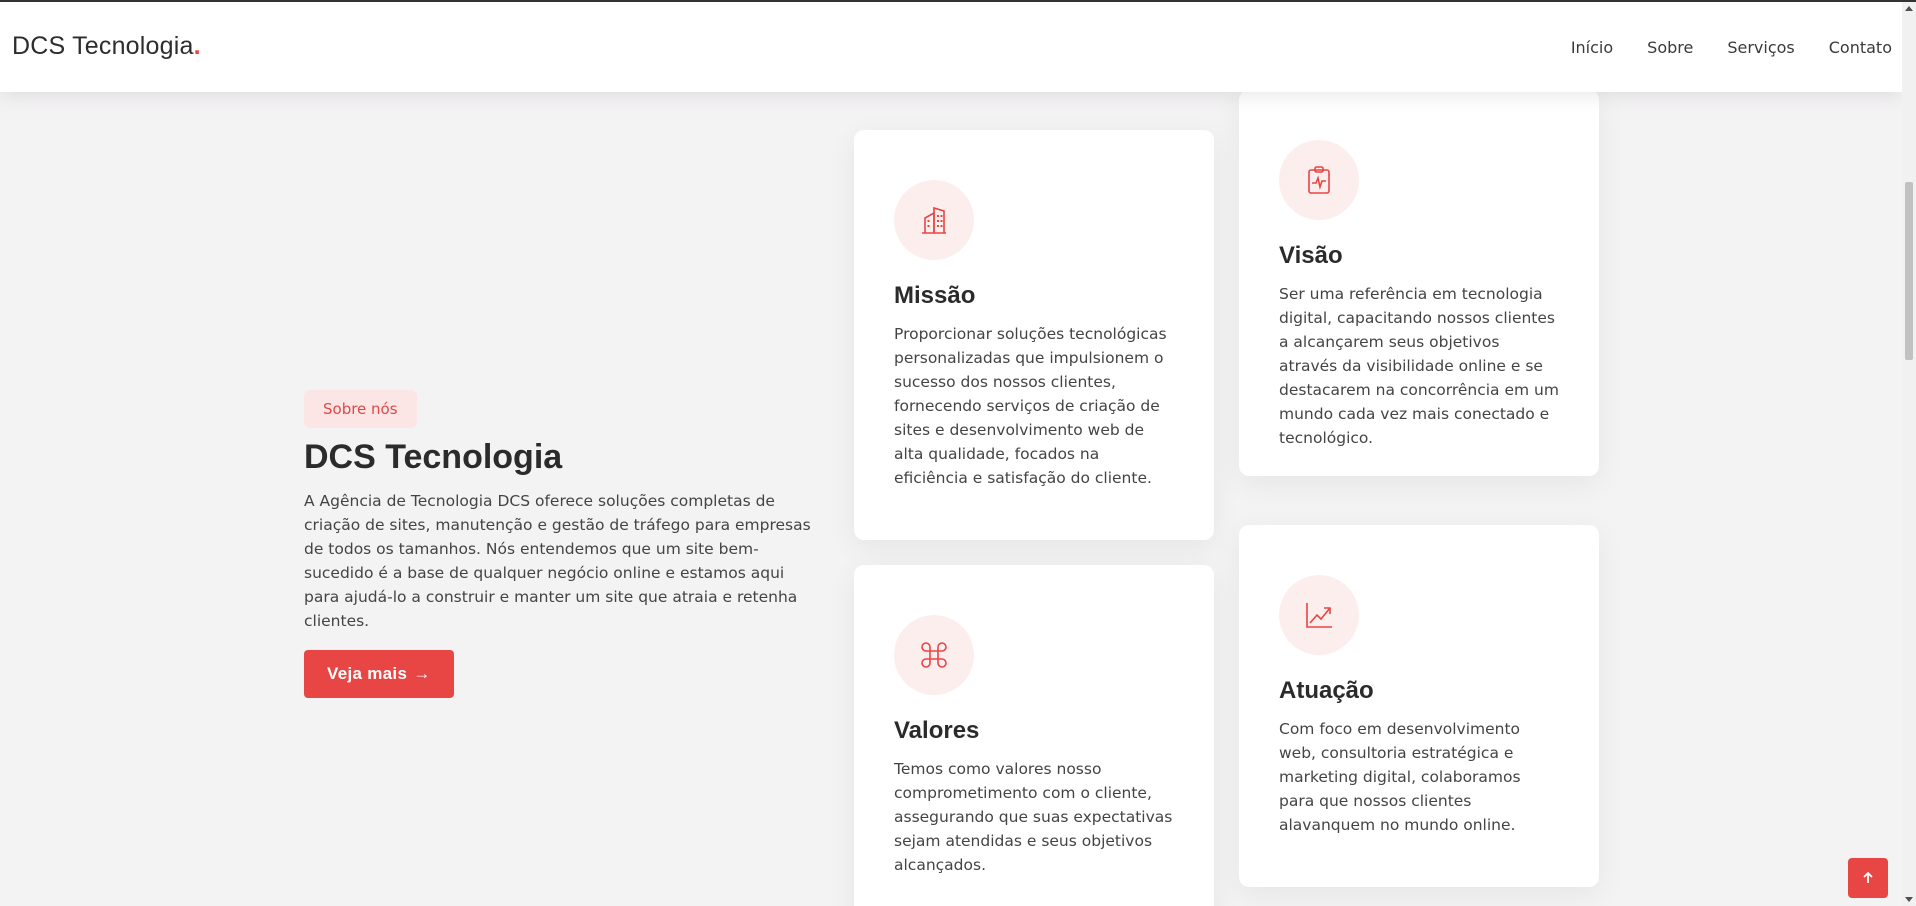 The image size is (1916, 906). What do you see at coordinates (1326, 690) in the screenshot?
I see `card-title: Atuação` at bounding box center [1326, 690].